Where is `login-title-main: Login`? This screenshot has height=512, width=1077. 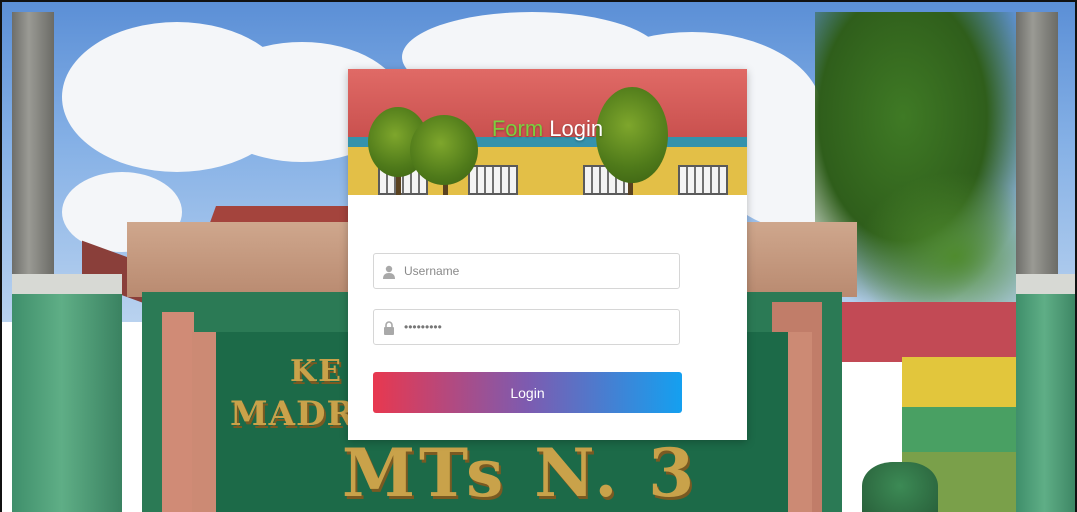
login-title-main: Login is located at coordinates (576, 128).